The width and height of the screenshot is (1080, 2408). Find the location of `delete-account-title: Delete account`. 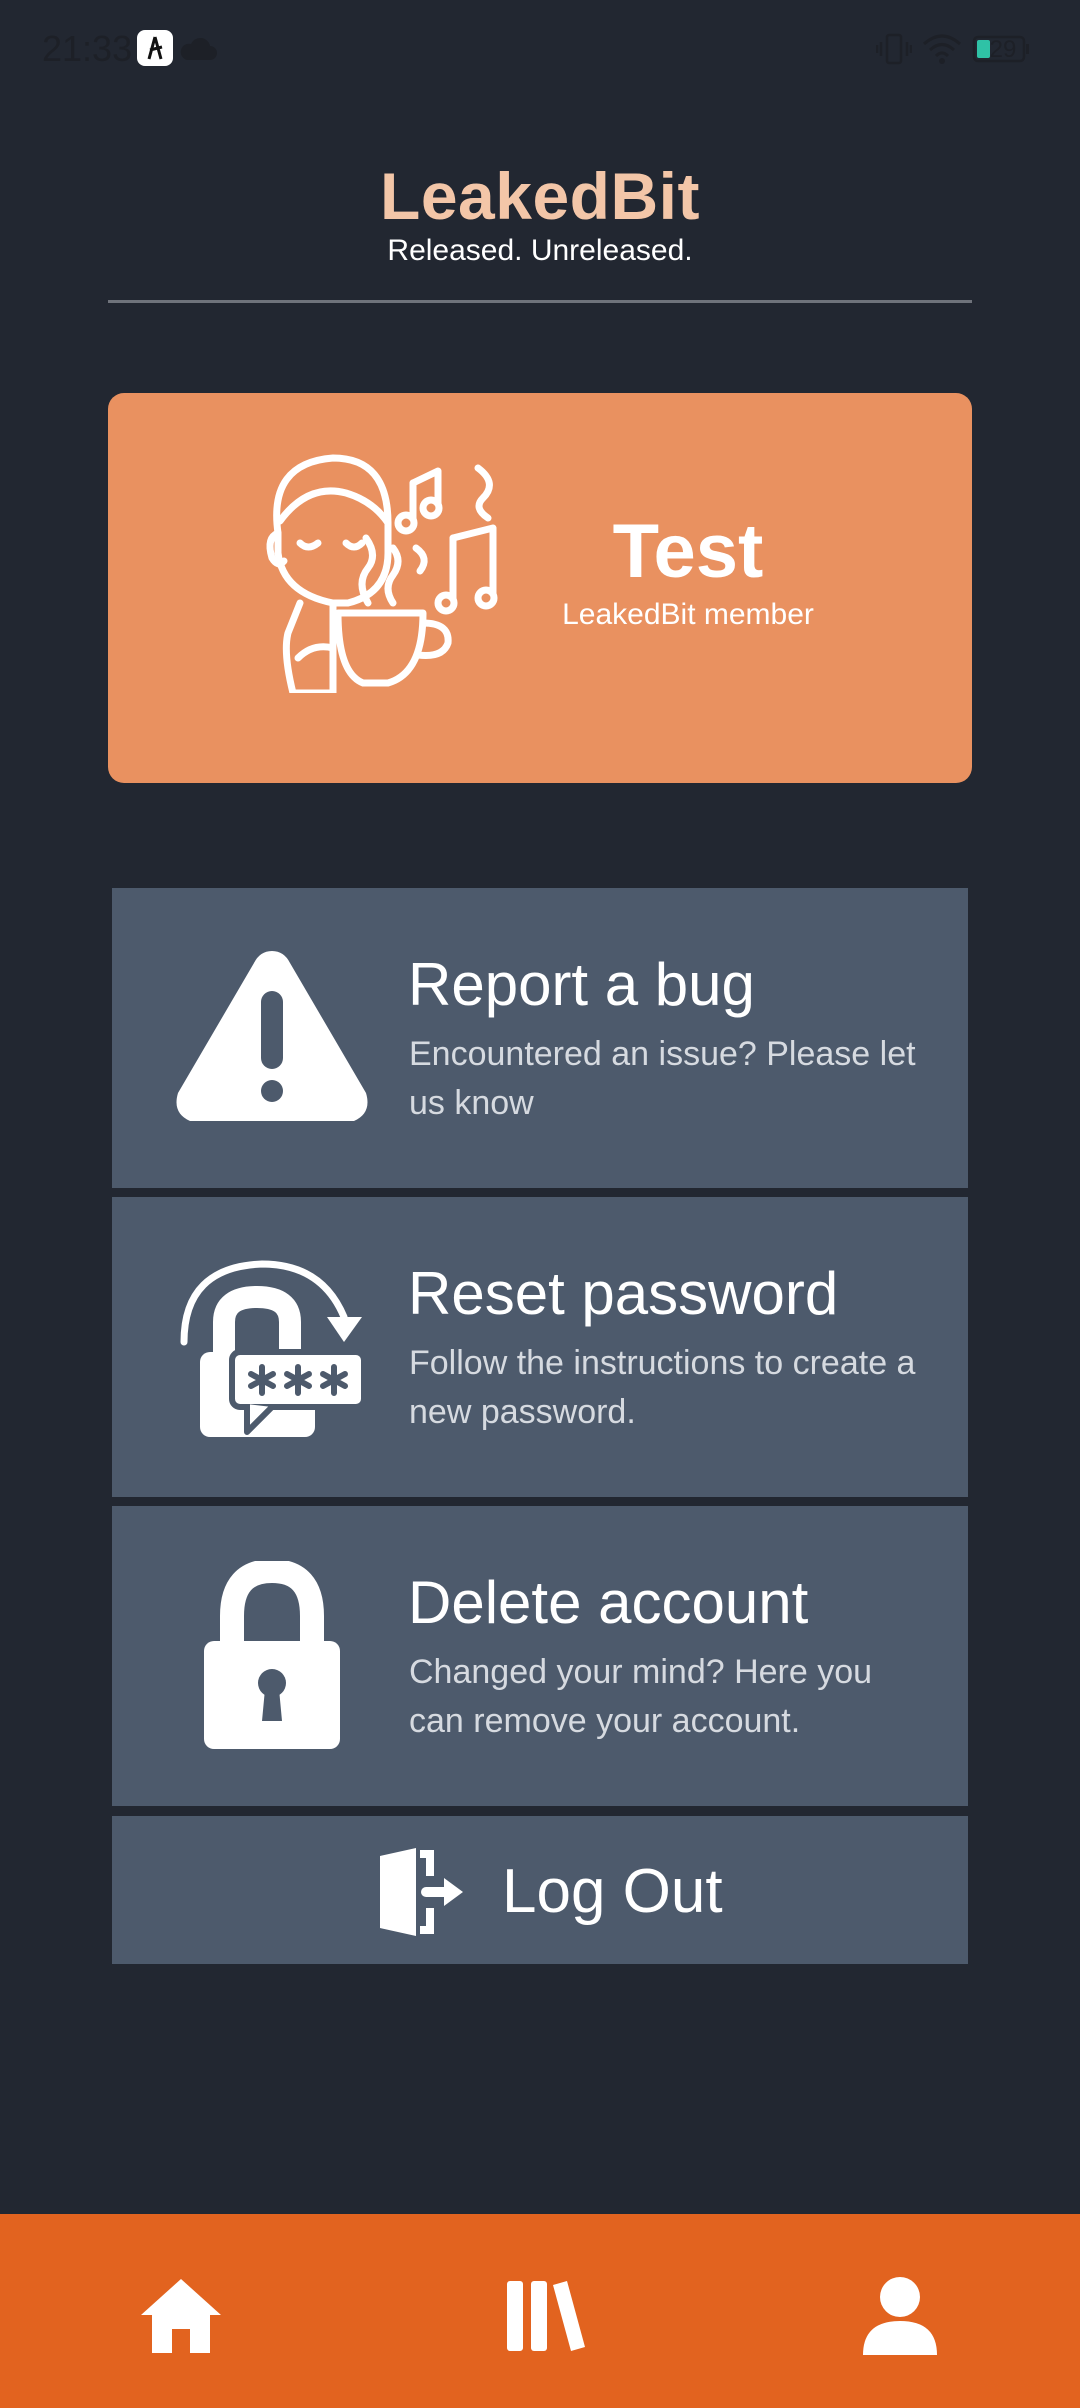

delete-account-title: Delete account is located at coordinates (608, 1602).